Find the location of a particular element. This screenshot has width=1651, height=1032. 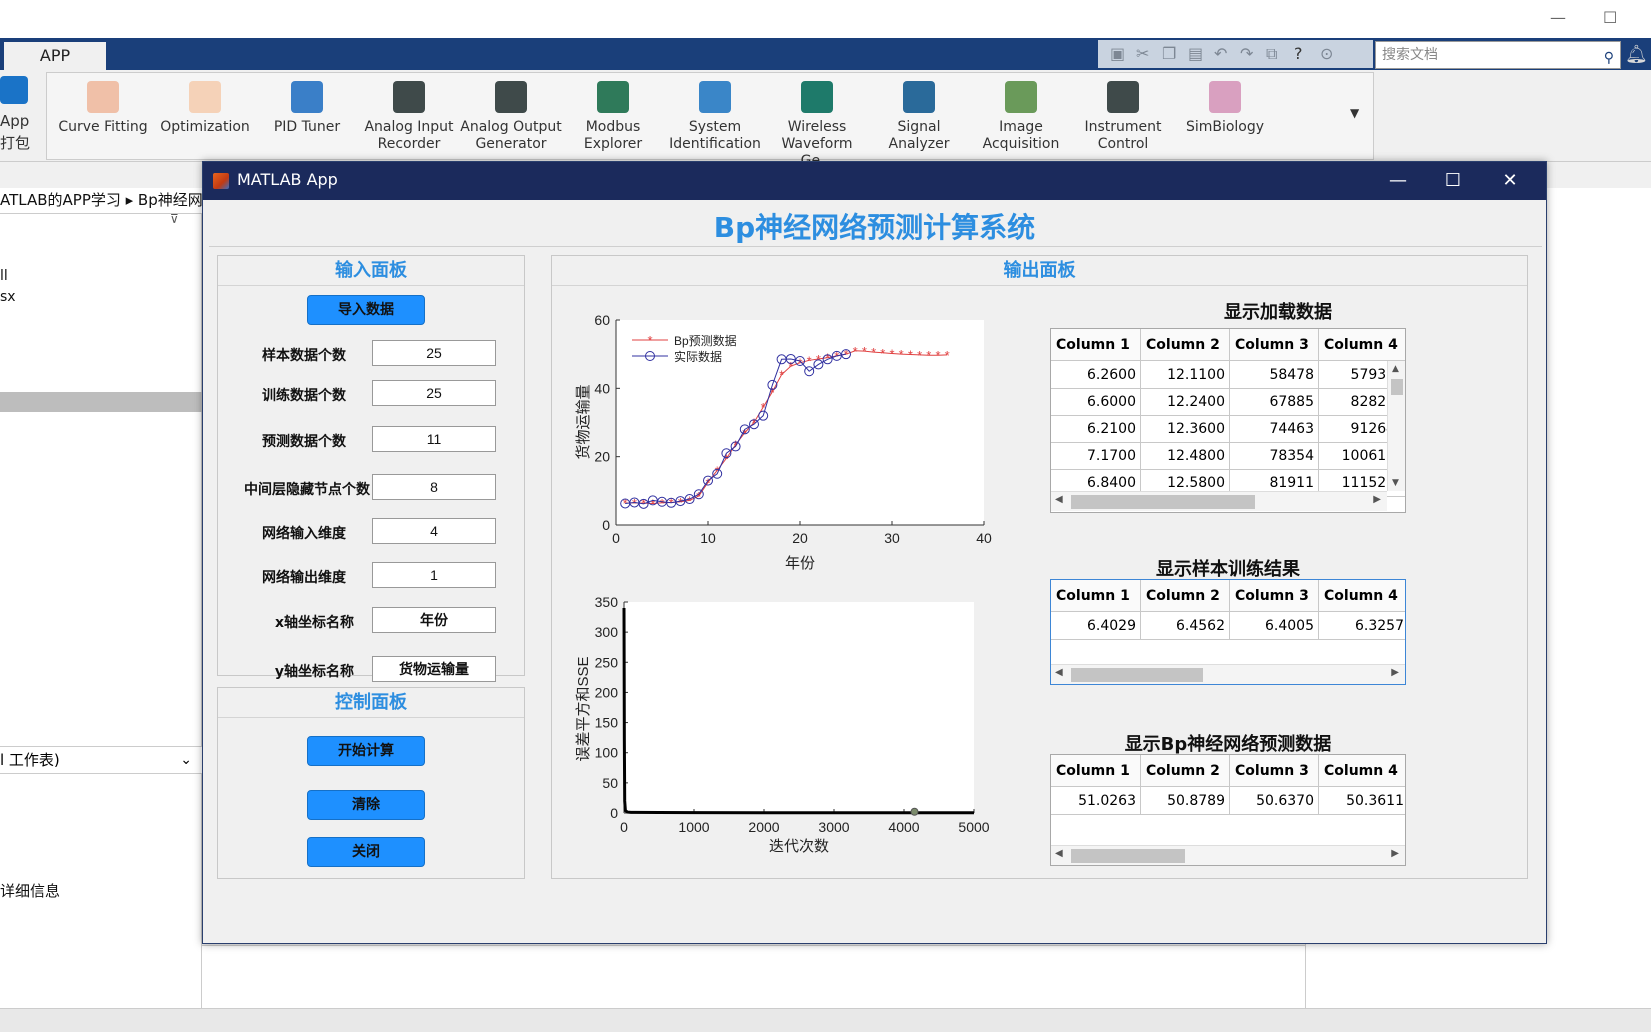

ribbon-app-optimization: Optimization is located at coordinates (205, 105).